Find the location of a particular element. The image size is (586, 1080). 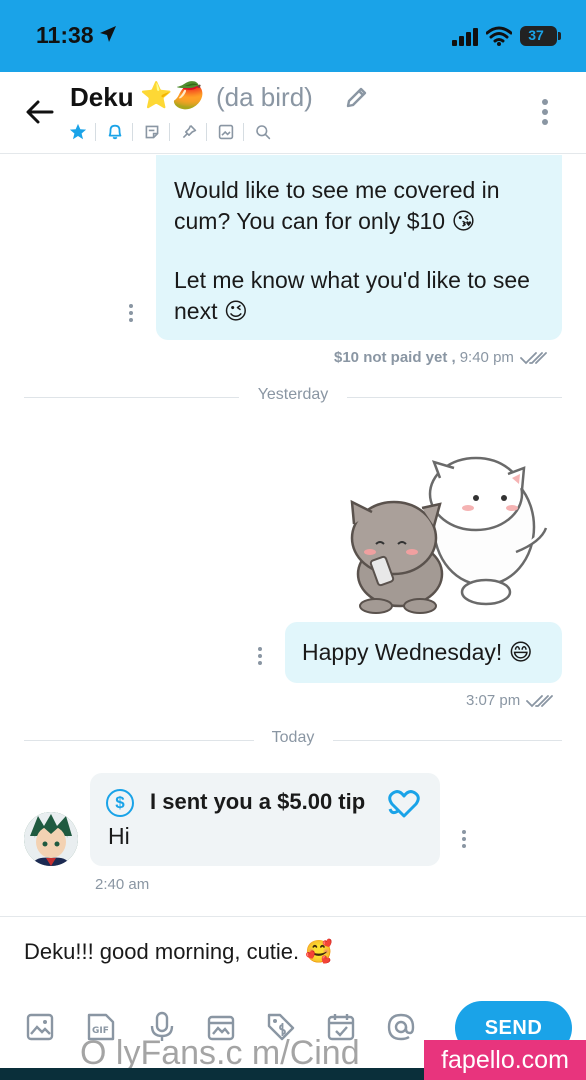

message-meta: 3:07 pm is located at coordinates (510, 700).